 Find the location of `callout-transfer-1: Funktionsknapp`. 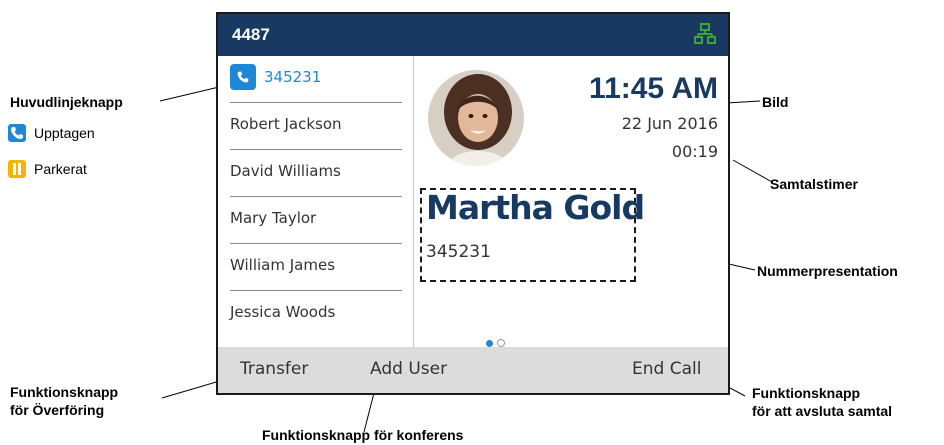

callout-transfer-1: Funktionsknapp is located at coordinates (64, 392).